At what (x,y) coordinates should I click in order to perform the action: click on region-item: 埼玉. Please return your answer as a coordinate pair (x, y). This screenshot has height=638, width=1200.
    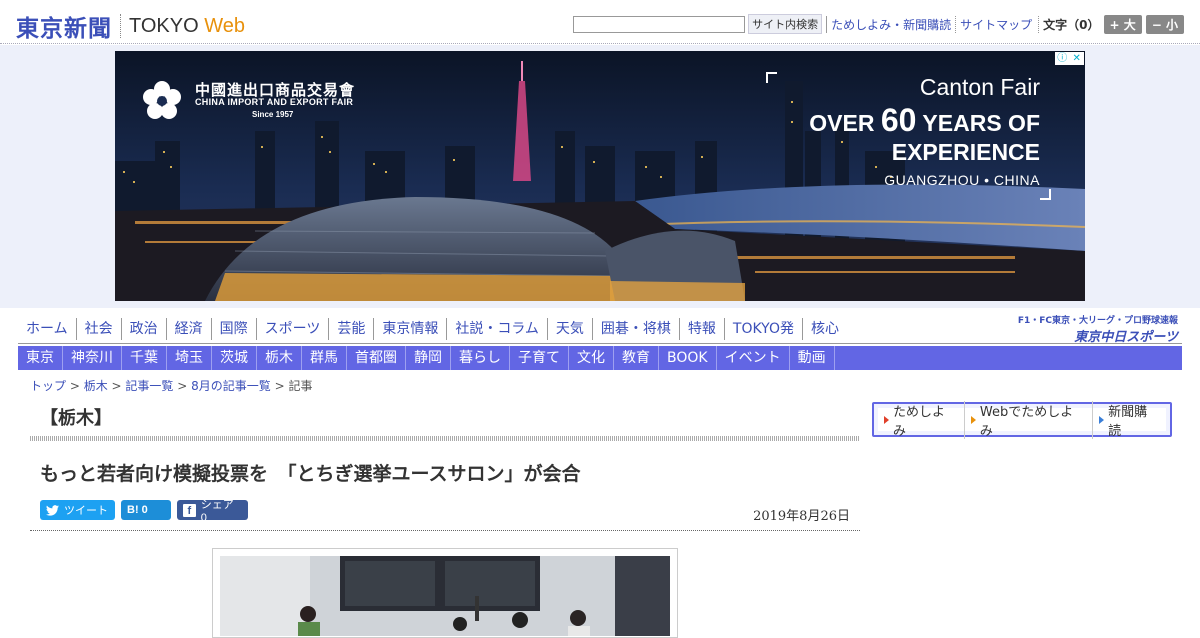
    Looking at the image, I should click on (189, 358).